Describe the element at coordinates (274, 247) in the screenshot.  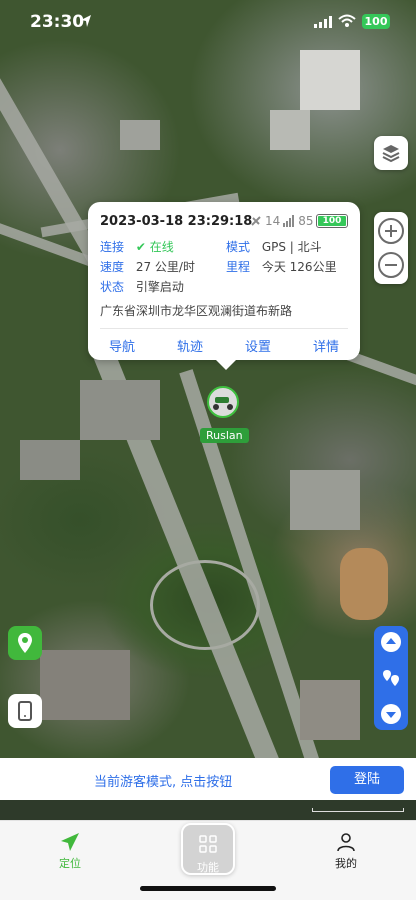
I see `row-mode: 模式 GPS | 北斗` at that location.